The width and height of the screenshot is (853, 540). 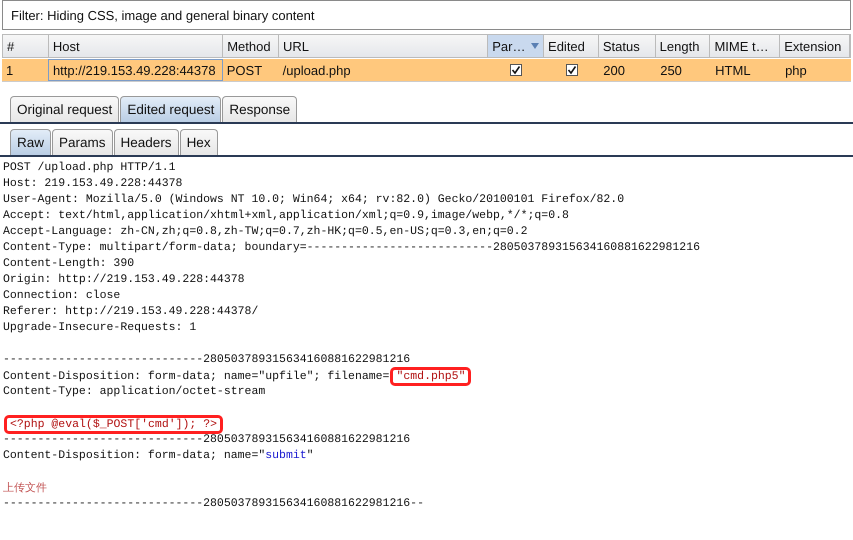 What do you see at coordinates (535, 46) in the screenshot?
I see `sort-arrow-icon` at bounding box center [535, 46].